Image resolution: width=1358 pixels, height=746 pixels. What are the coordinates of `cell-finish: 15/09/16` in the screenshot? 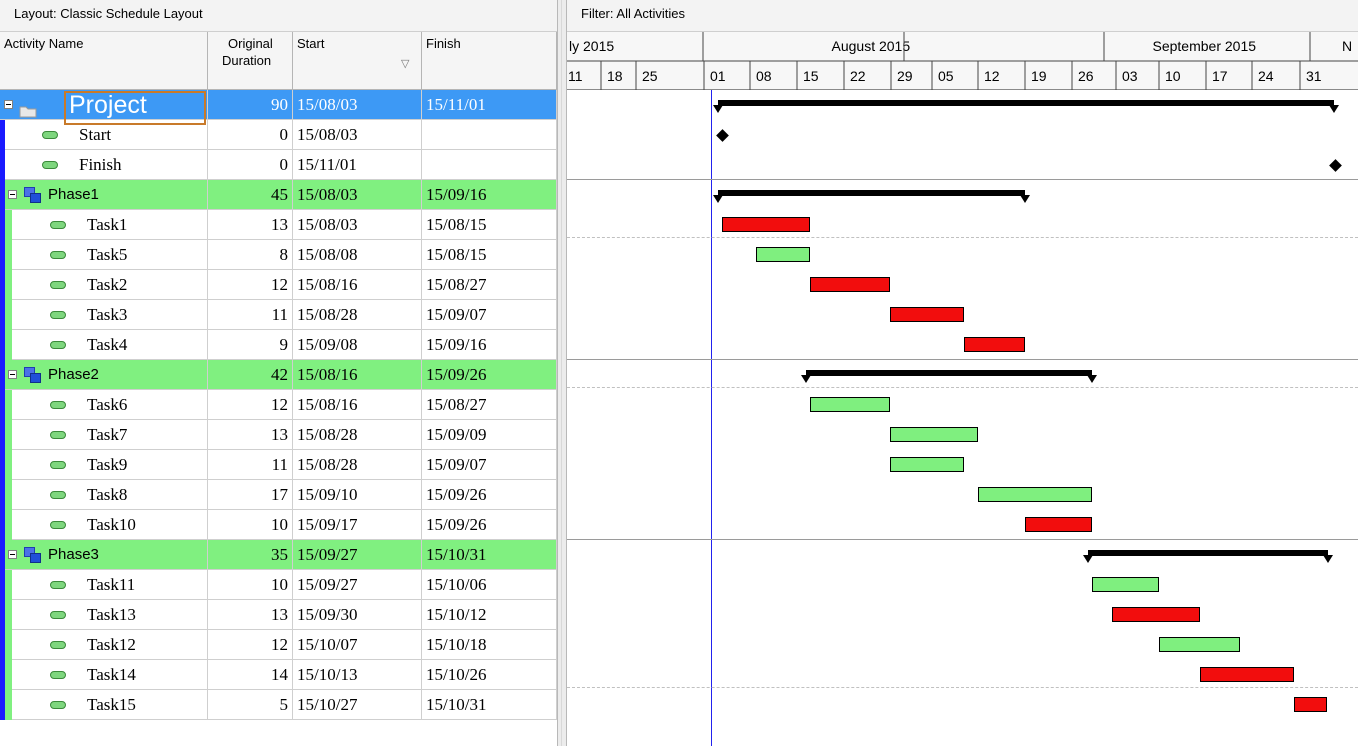 It's located at (489, 195).